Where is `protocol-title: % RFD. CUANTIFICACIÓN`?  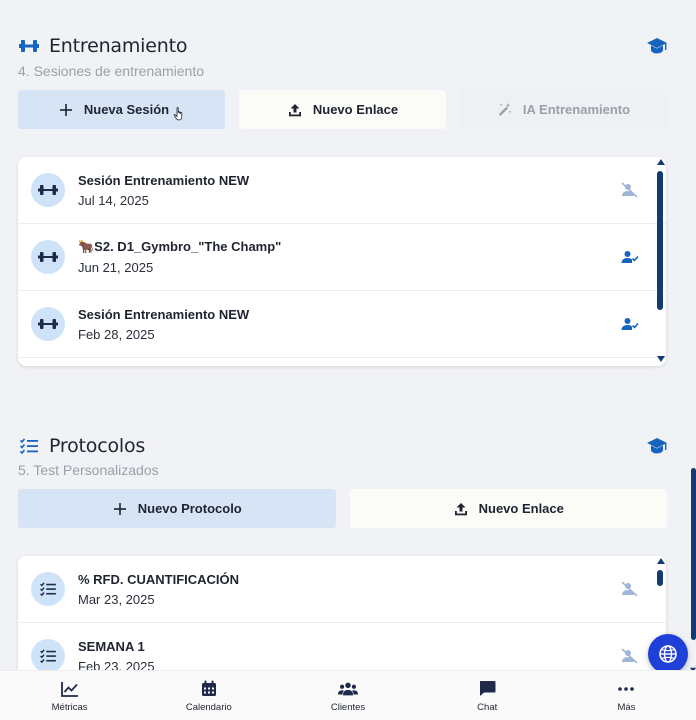
protocol-title: % RFD. CUANTIFICACIÓN is located at coordinates (159, 579).